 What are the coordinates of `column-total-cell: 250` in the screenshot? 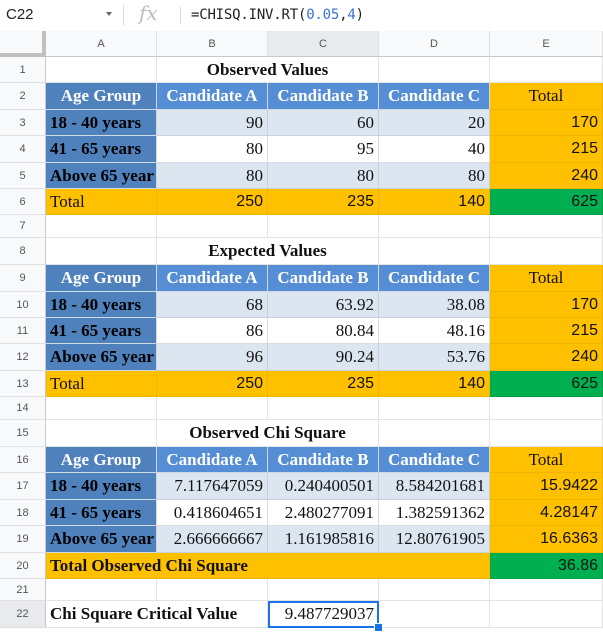 It's located at (212, 202).